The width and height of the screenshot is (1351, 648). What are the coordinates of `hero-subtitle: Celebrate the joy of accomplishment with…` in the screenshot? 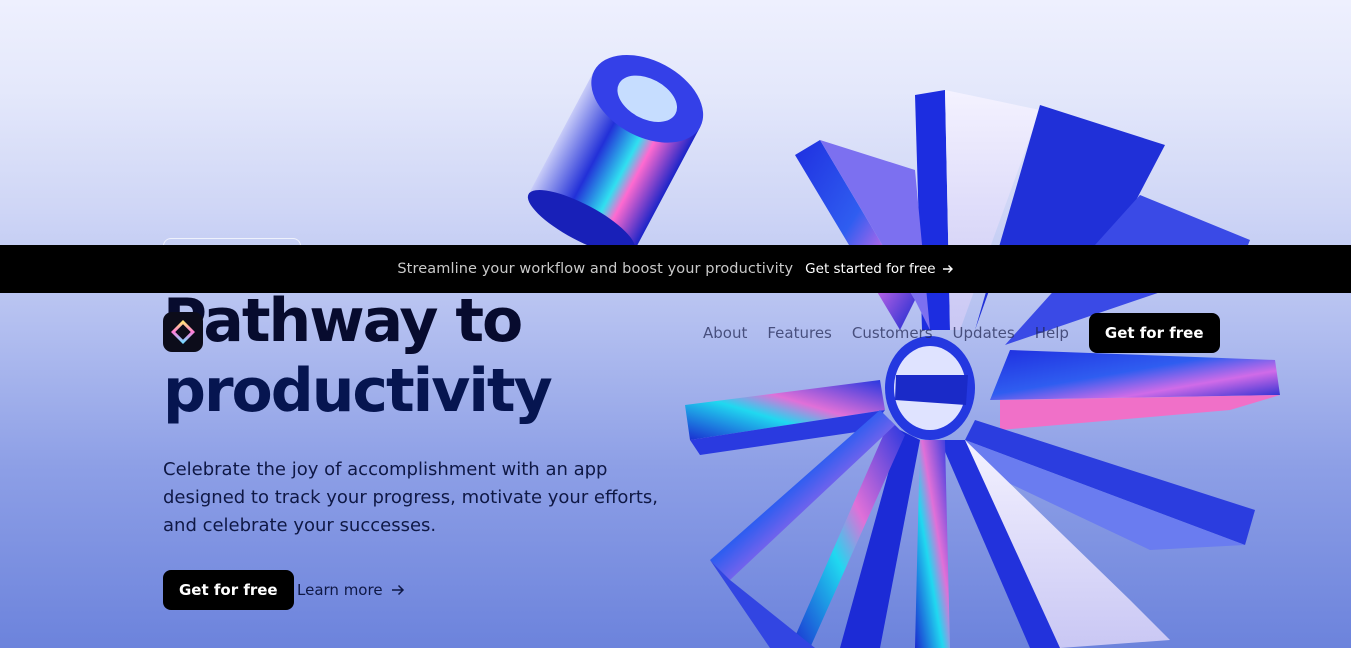 It's located at (410, 497).